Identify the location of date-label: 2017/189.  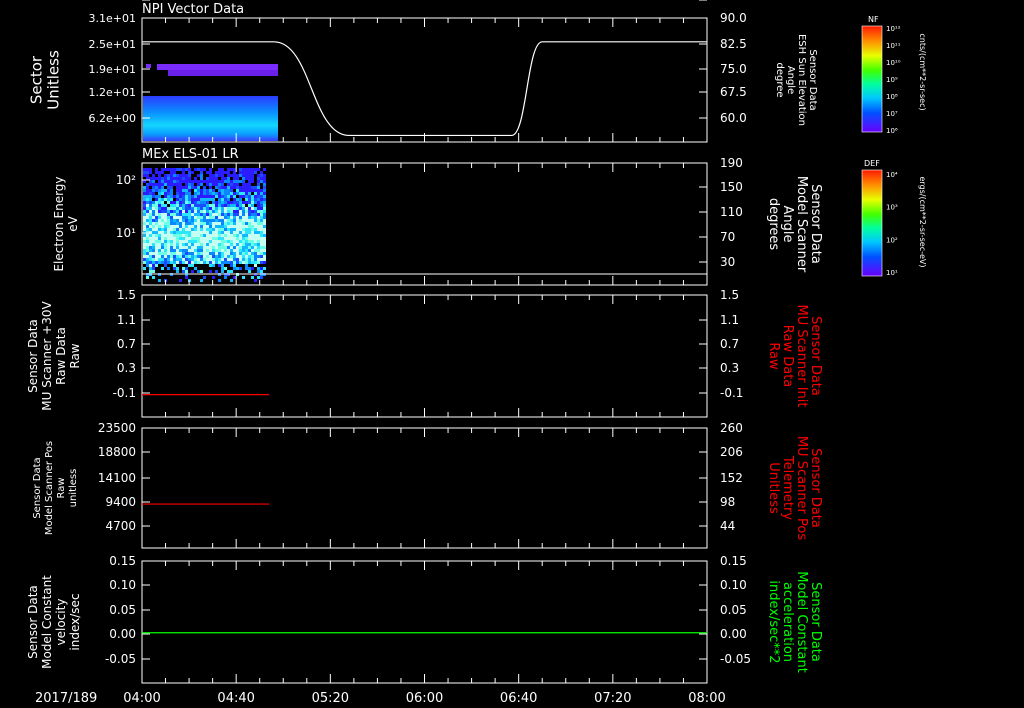
(66, 698).